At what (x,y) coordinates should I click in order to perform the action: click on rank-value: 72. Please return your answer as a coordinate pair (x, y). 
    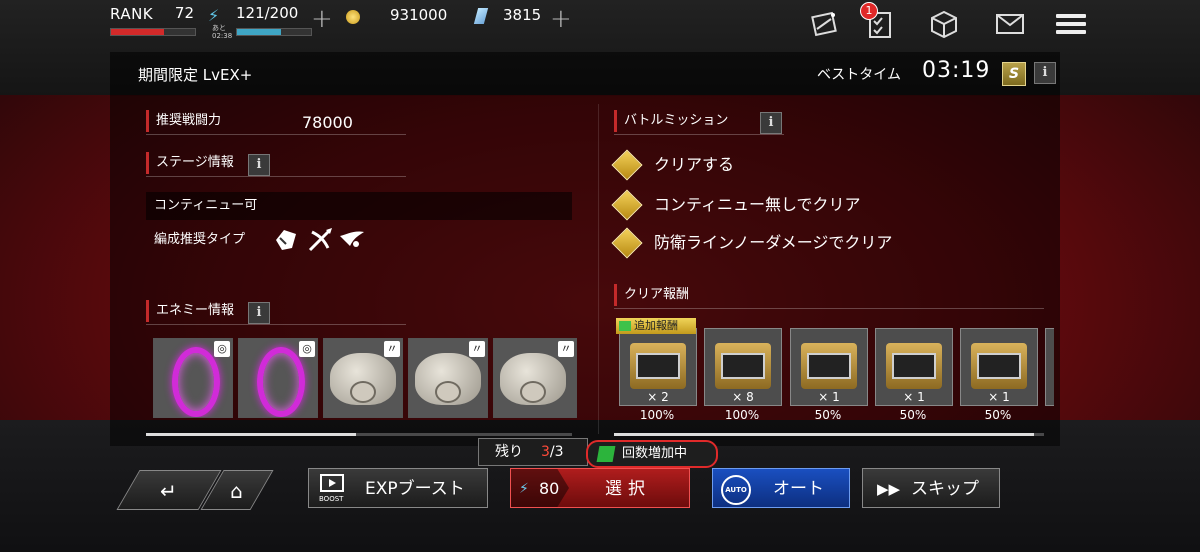
    Looking at the image, I should click on (184, 13).